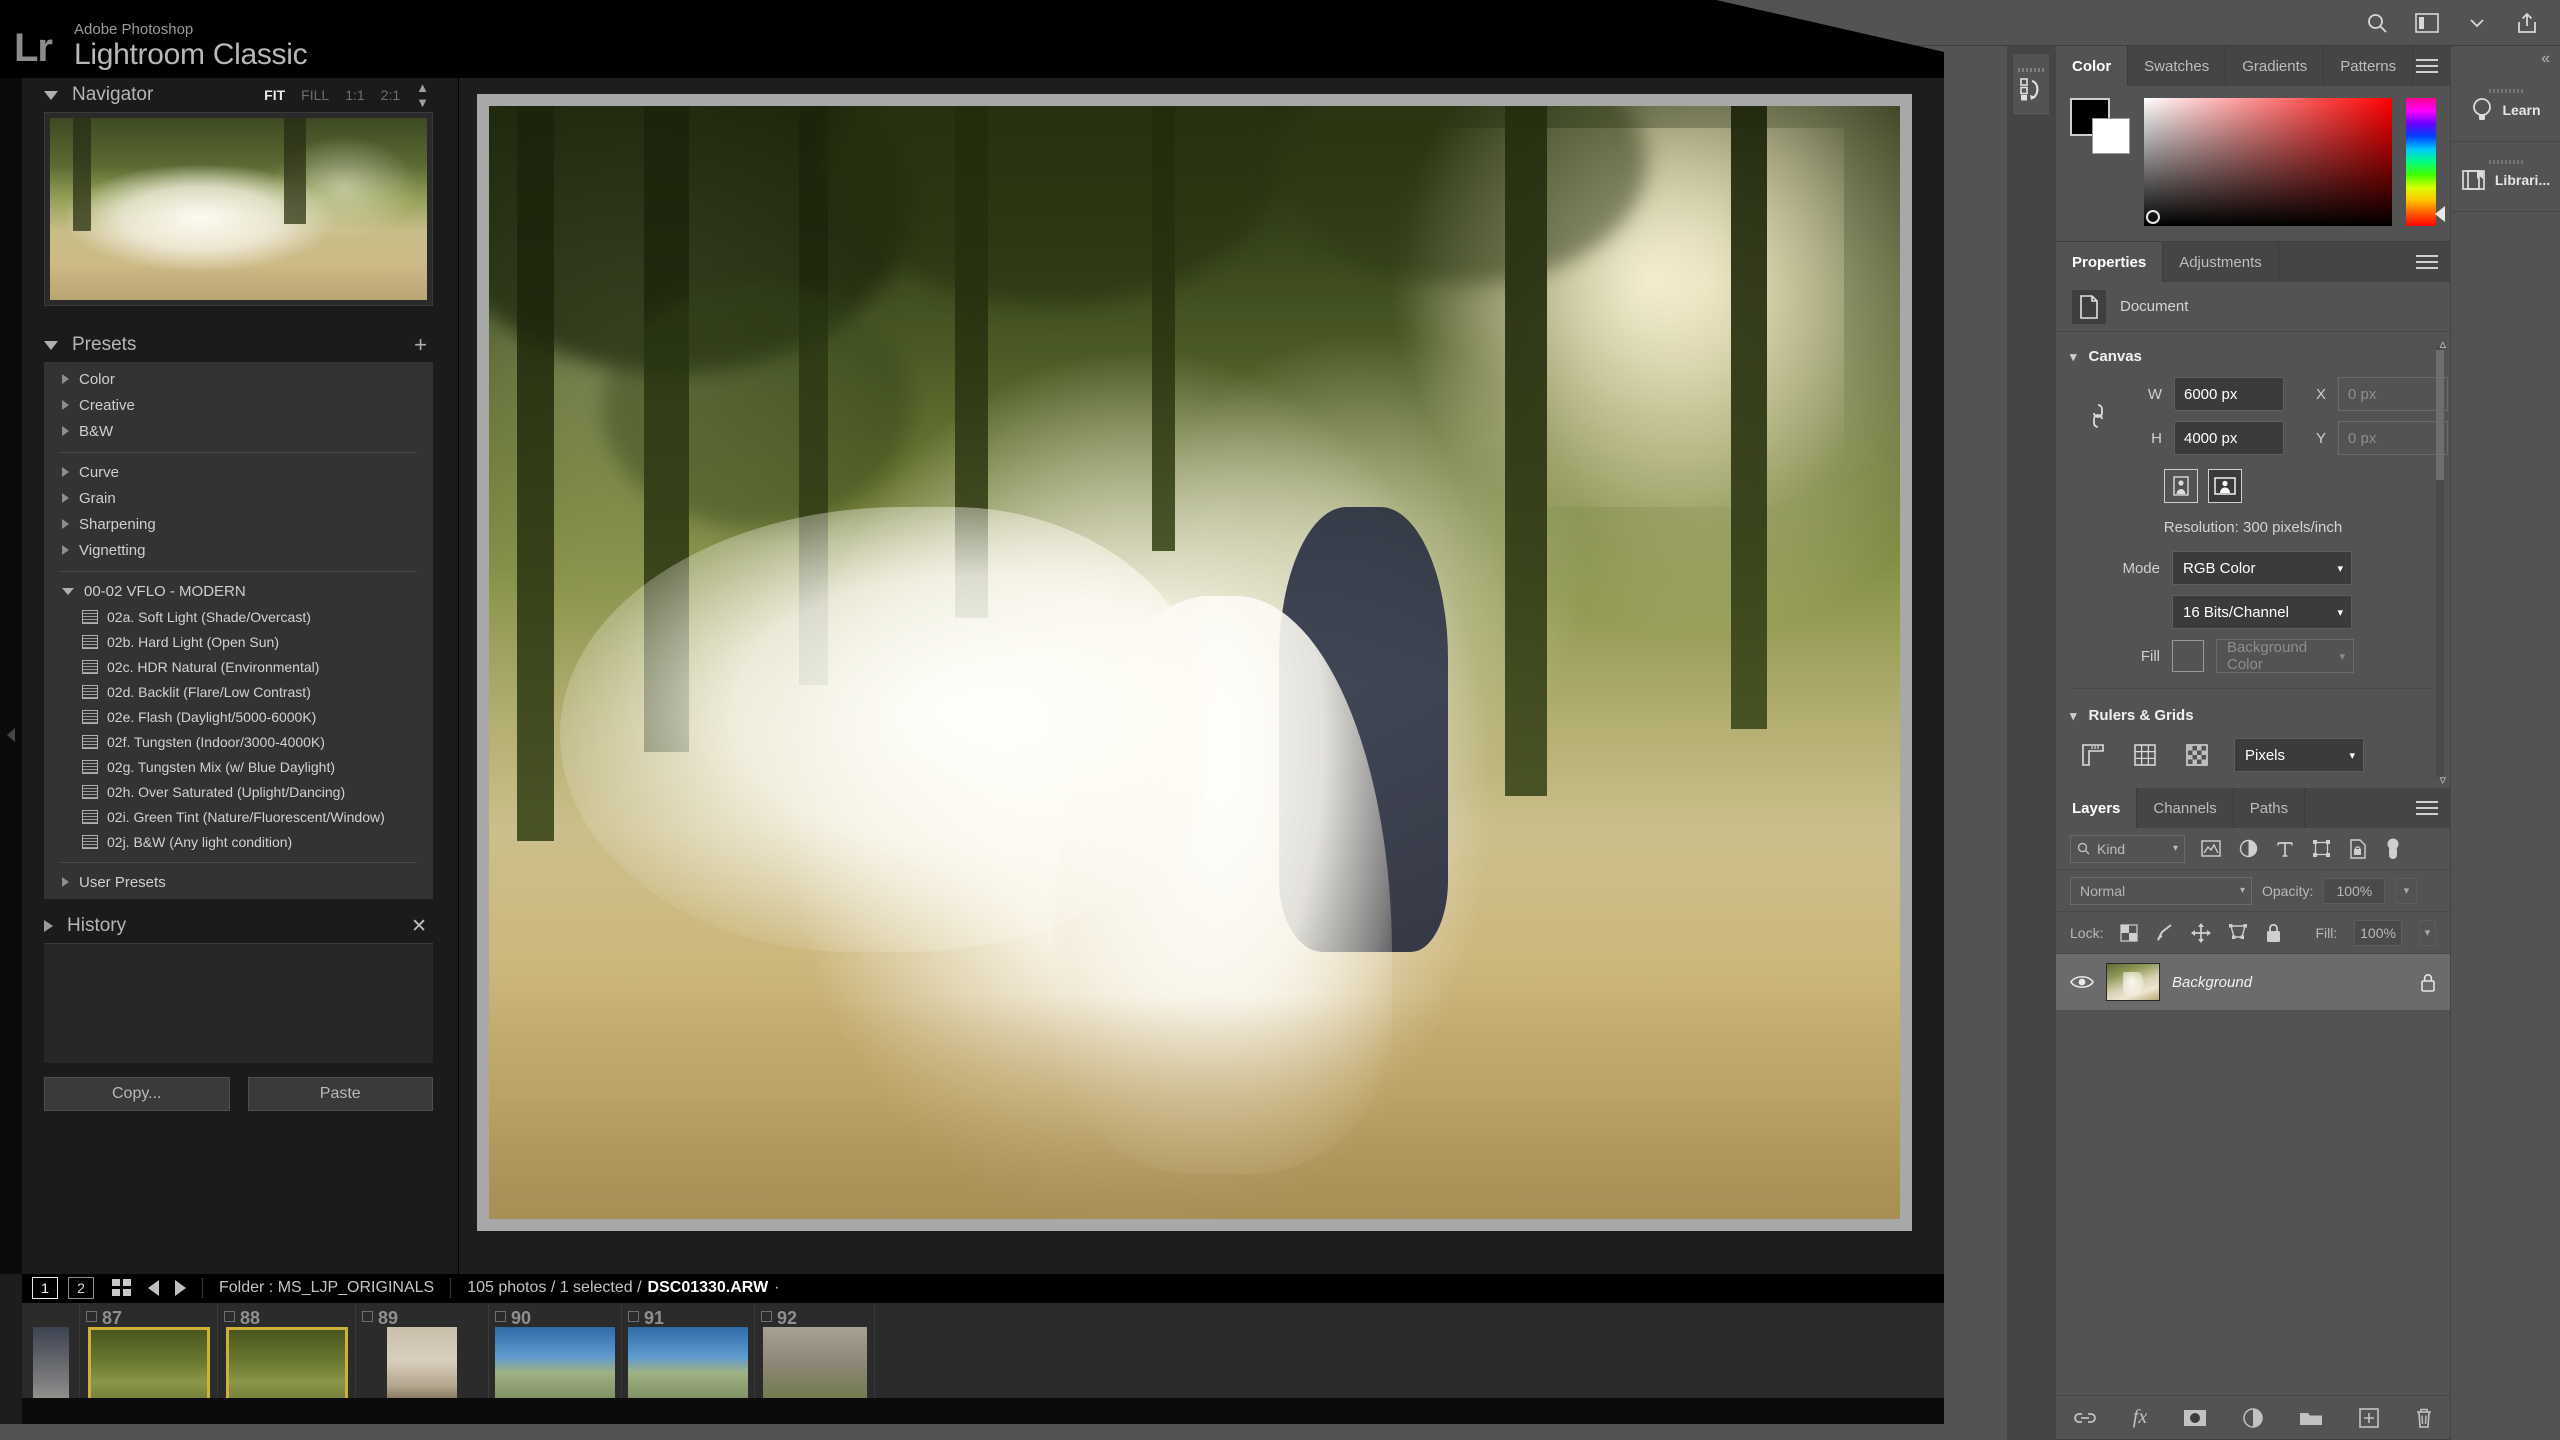 The image size is (2560, 1440). I want to click on close-icon: ✕, so click(422, 926).